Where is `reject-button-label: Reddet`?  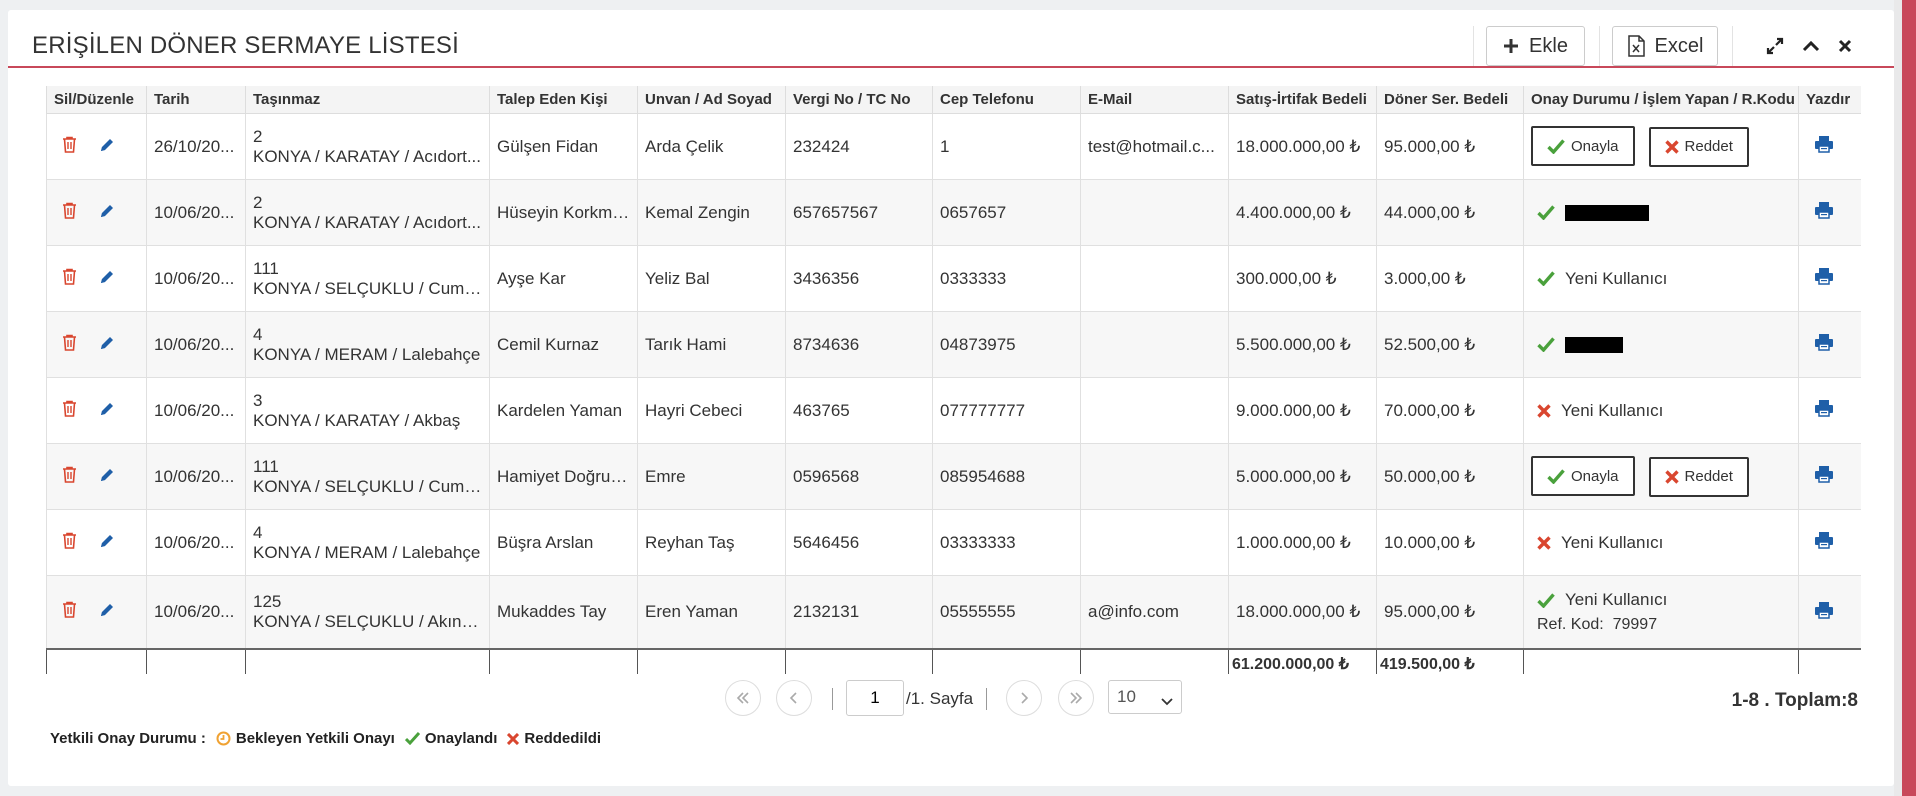 reject-button-label: Reddet is located at coordinates (1708, 477).